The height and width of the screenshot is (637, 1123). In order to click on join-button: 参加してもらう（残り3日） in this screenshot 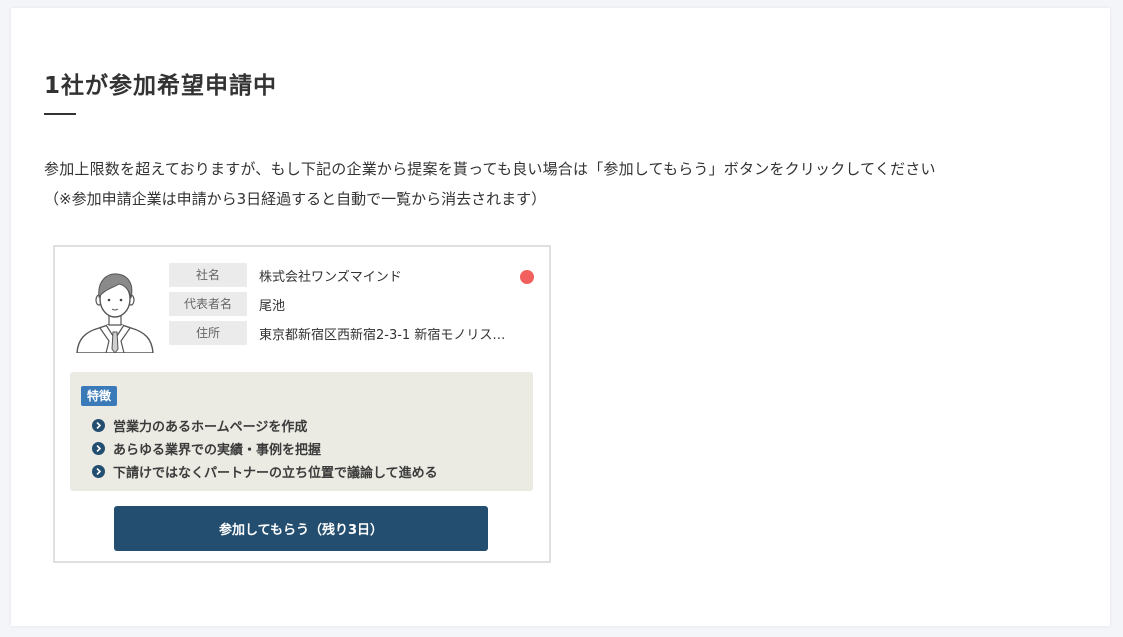, I will do `click(301, 528)`.